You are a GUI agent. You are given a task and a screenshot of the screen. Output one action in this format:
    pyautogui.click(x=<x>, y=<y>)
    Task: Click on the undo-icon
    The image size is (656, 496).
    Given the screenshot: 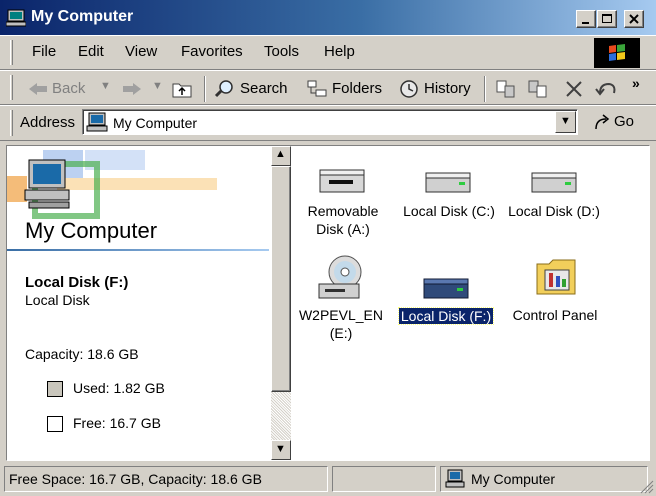 What is the action you would take?
    pyautogui.click(x=605, y=89)
    